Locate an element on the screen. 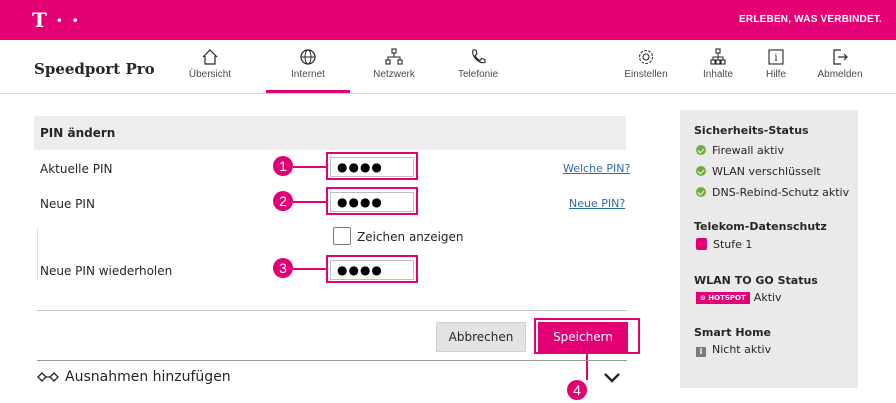  repeat-pin-field is located at coordinates (372, 269).